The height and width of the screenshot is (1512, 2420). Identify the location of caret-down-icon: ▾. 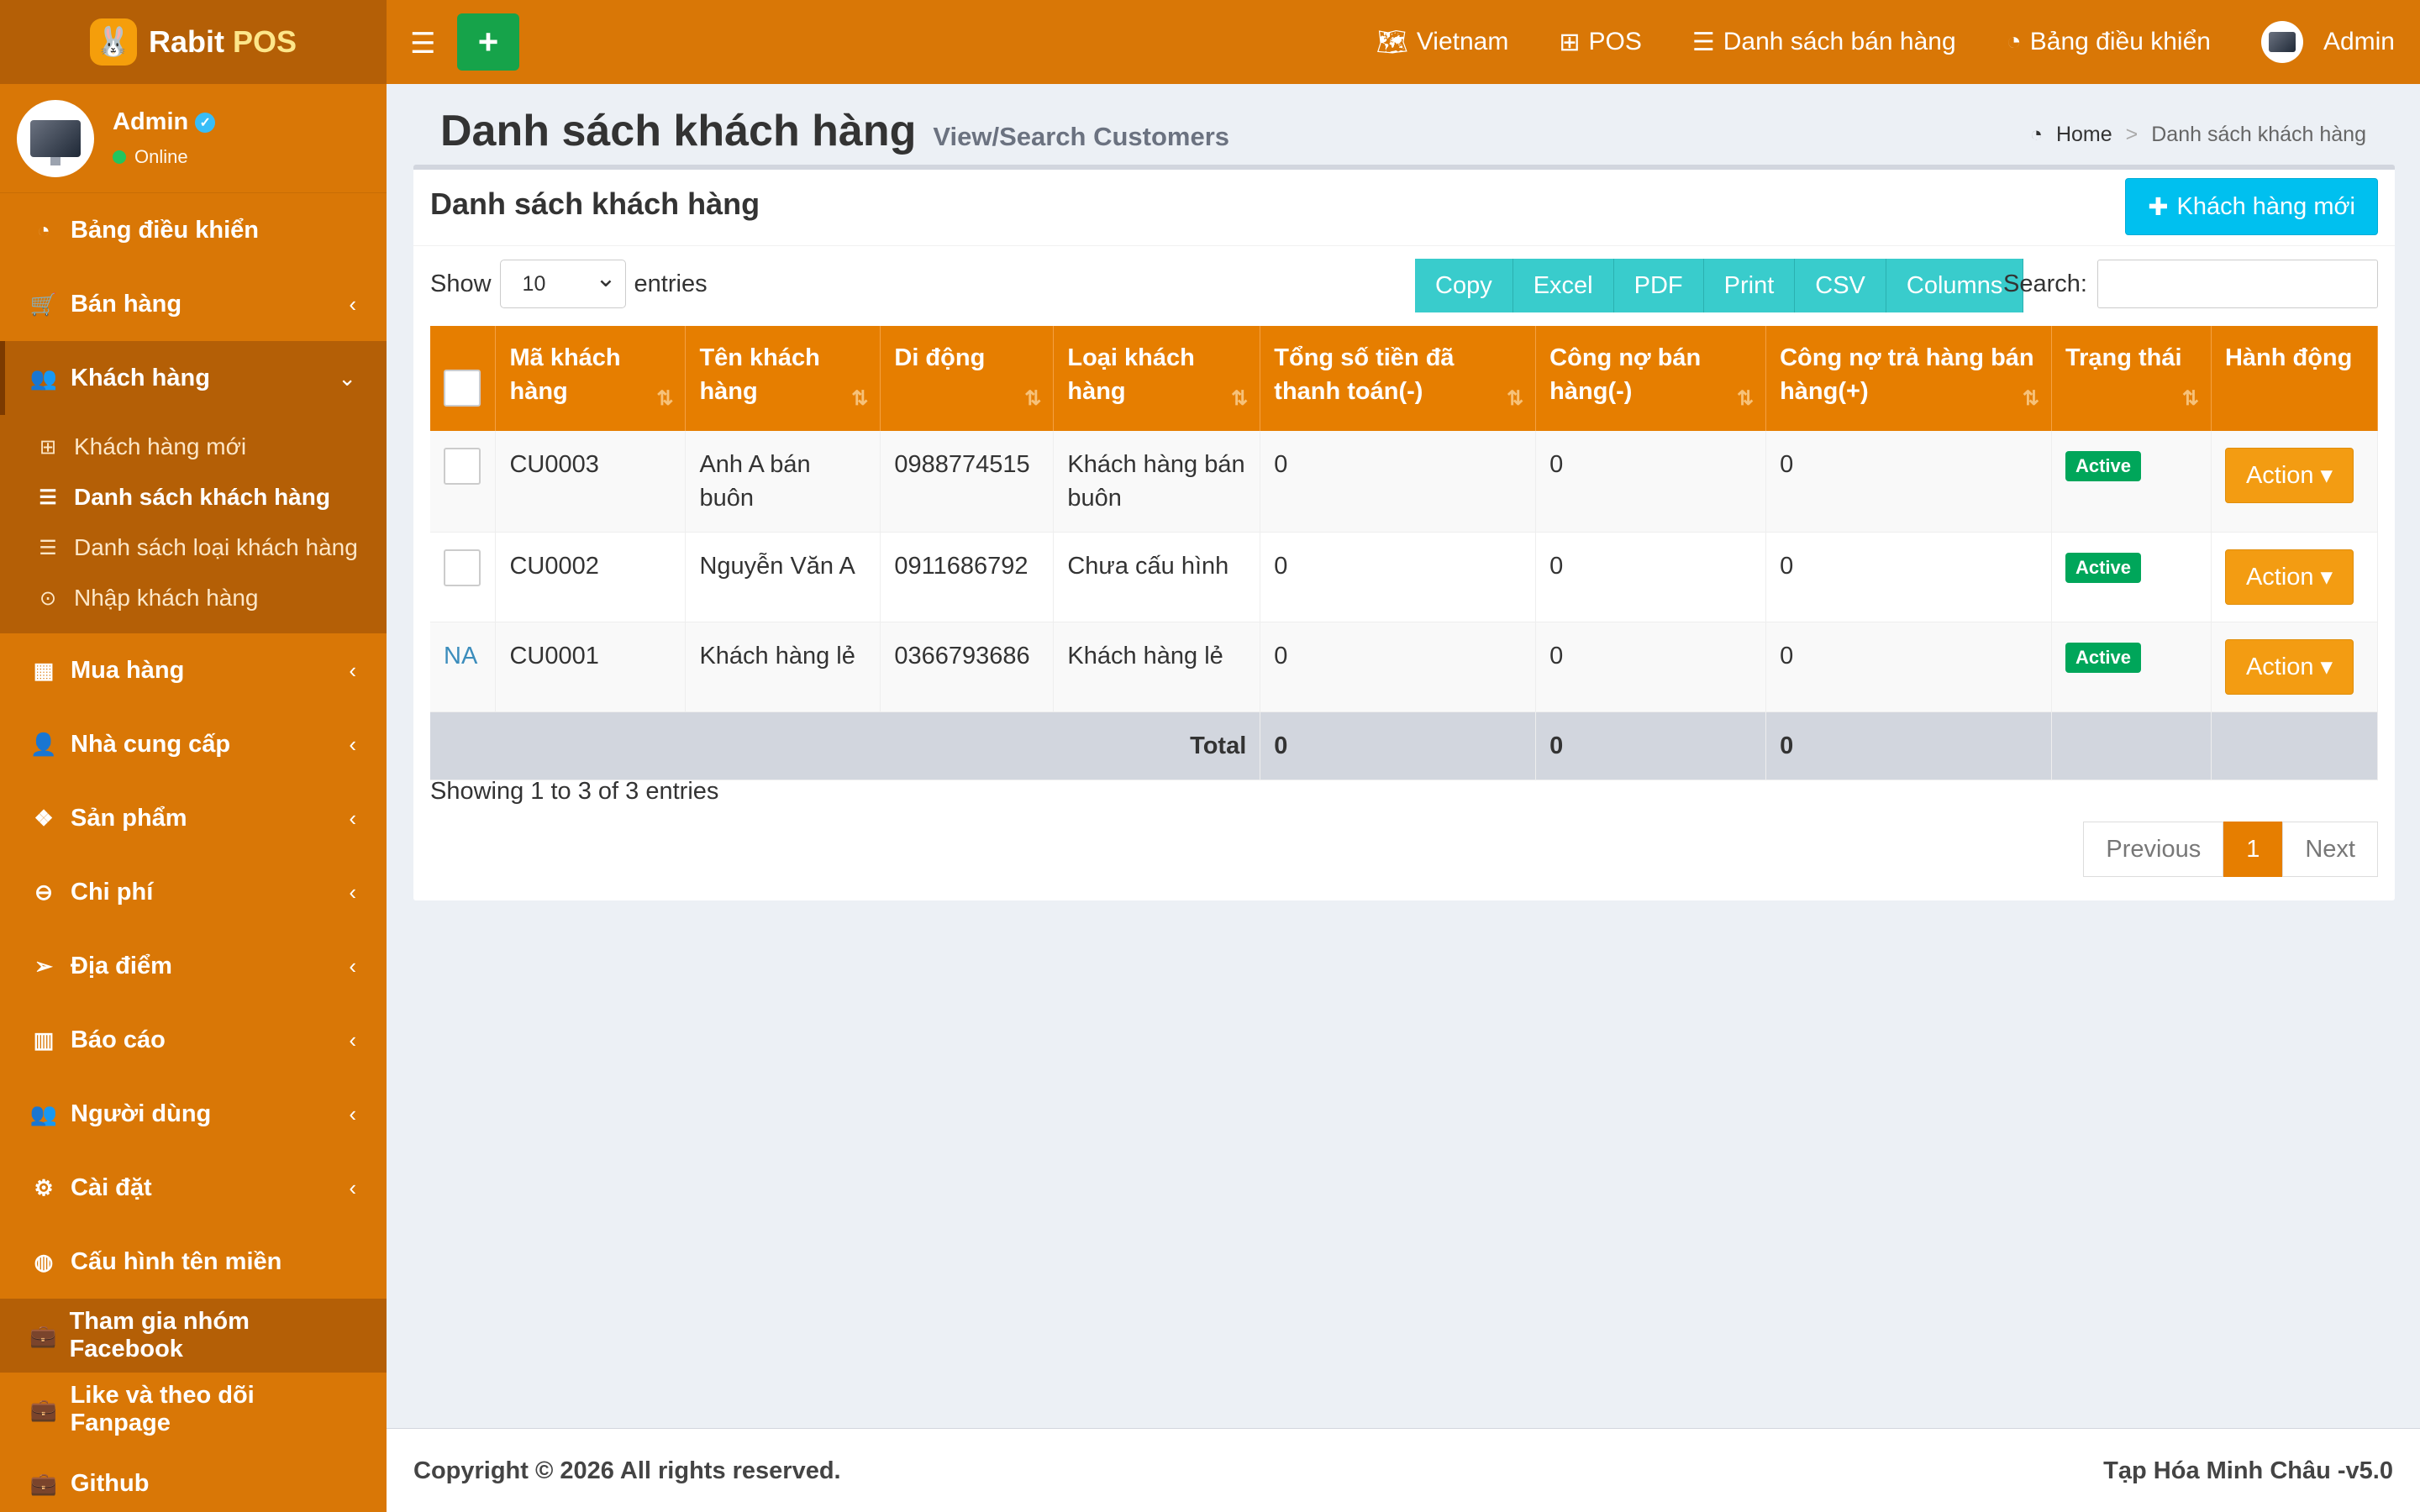
(2327, 667).